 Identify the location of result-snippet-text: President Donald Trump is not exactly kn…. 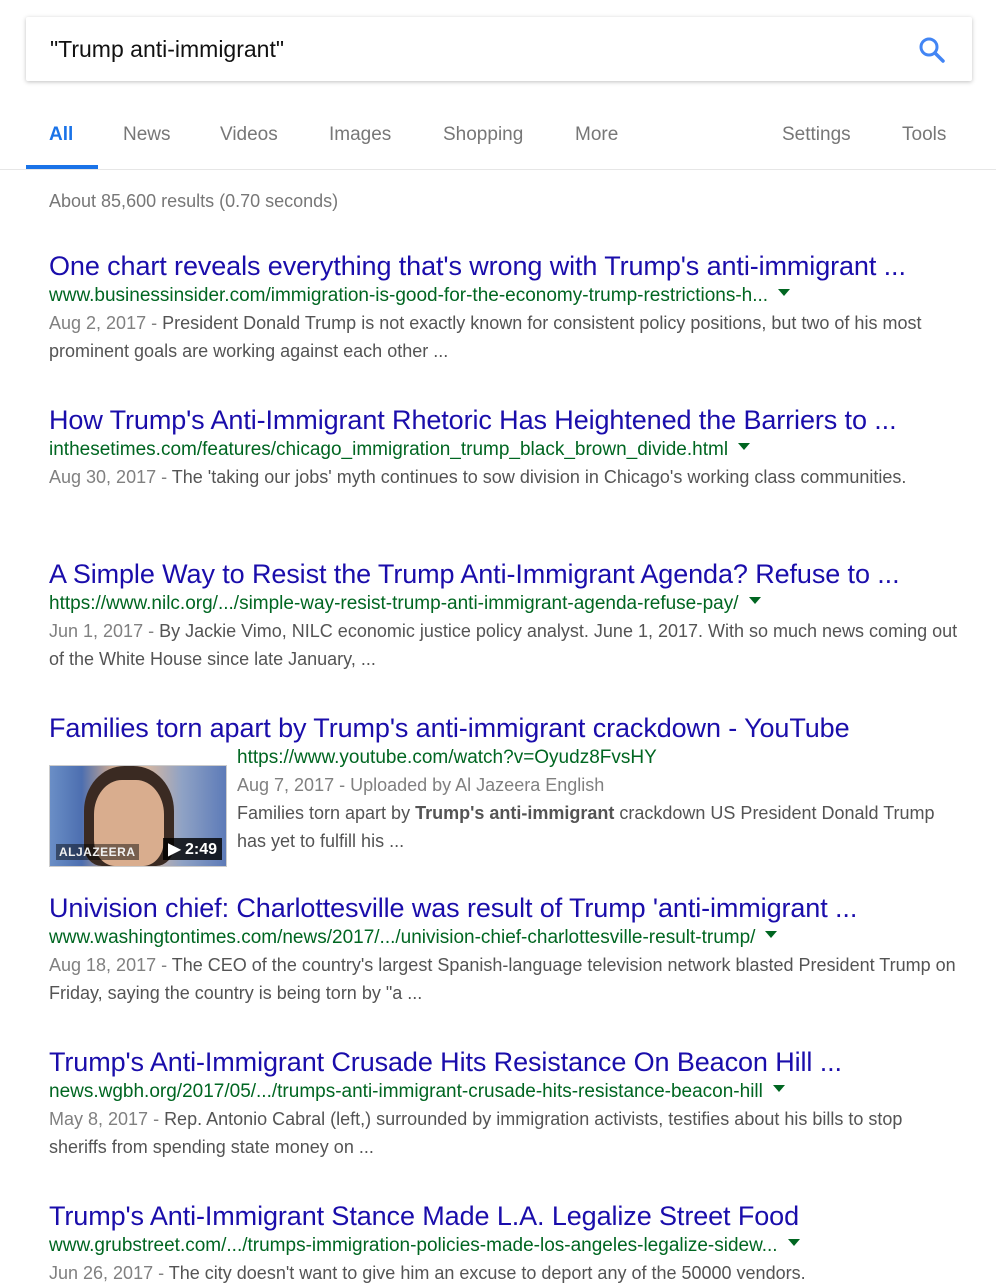
(485, 337).